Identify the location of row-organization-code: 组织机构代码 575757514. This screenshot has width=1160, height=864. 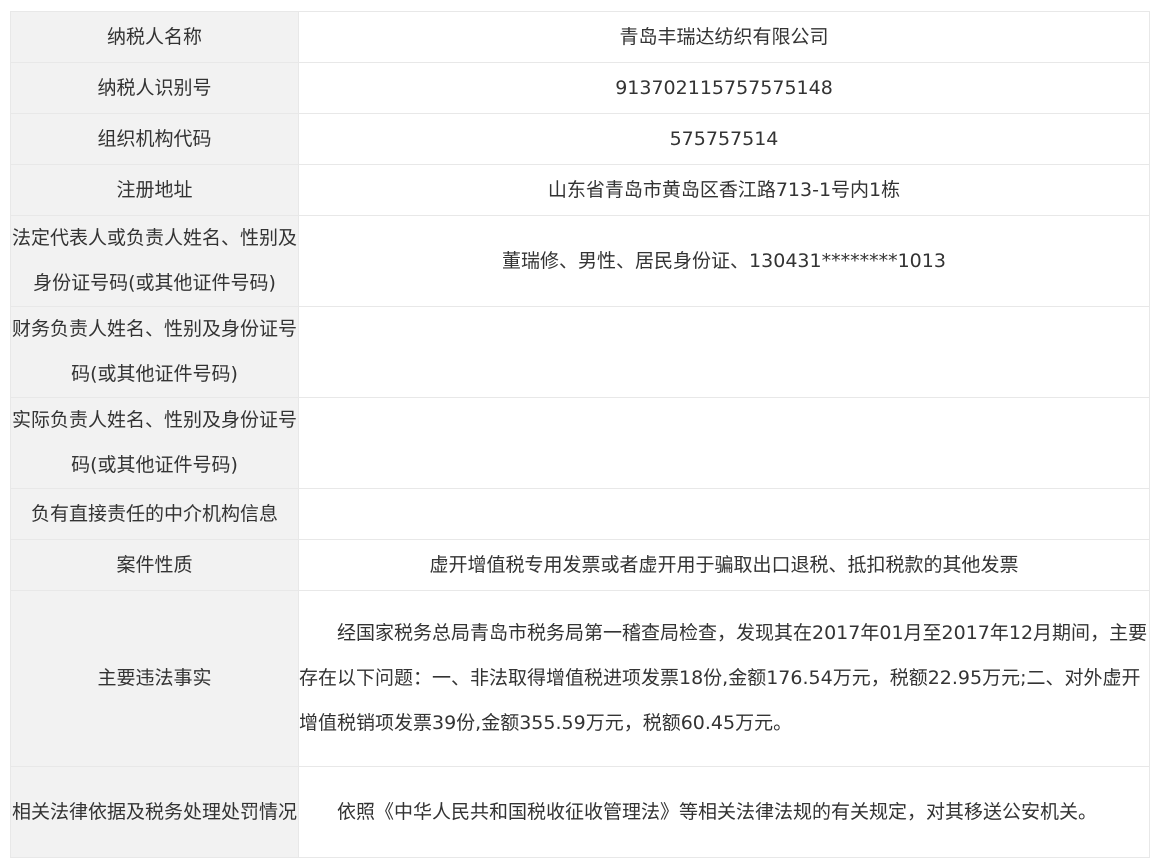
(580, 139).